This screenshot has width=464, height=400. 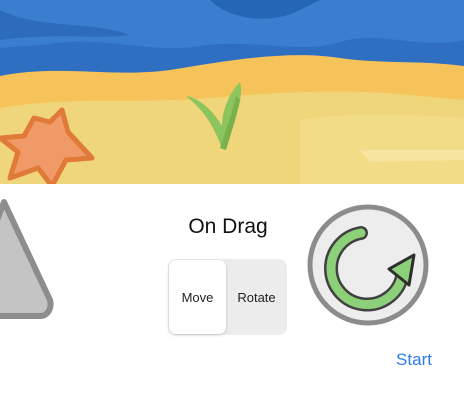 What do you see at coordinates (368, 265) in the screenshot?
I see `rotate-knob` at bounding box center [368, 265].